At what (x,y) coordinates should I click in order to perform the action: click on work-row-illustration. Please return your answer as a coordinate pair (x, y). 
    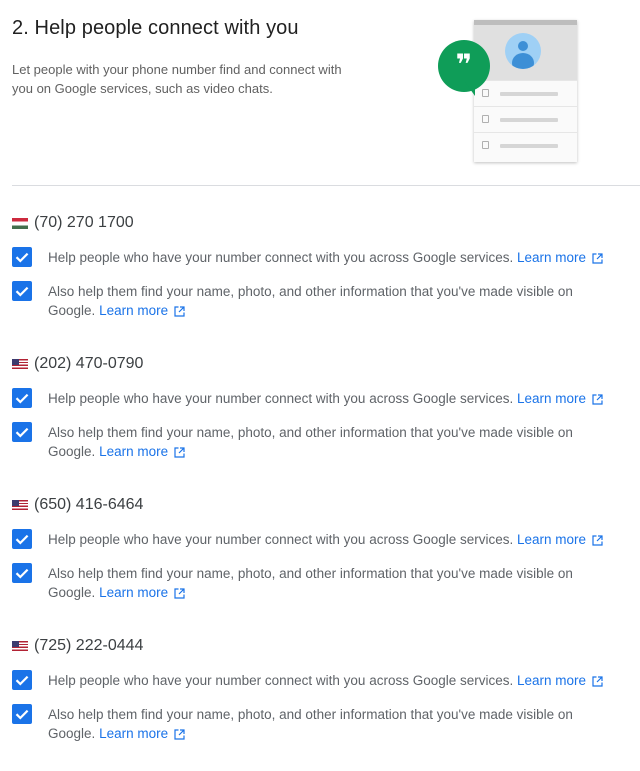
    Looking at the image, I should click on (525, 145).